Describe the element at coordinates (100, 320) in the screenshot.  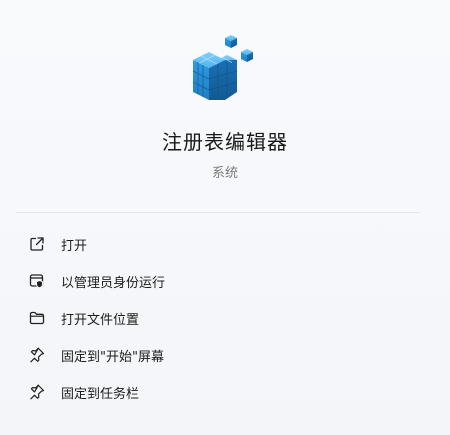
I see `menu-item-label: 打开文件位置` at that location.